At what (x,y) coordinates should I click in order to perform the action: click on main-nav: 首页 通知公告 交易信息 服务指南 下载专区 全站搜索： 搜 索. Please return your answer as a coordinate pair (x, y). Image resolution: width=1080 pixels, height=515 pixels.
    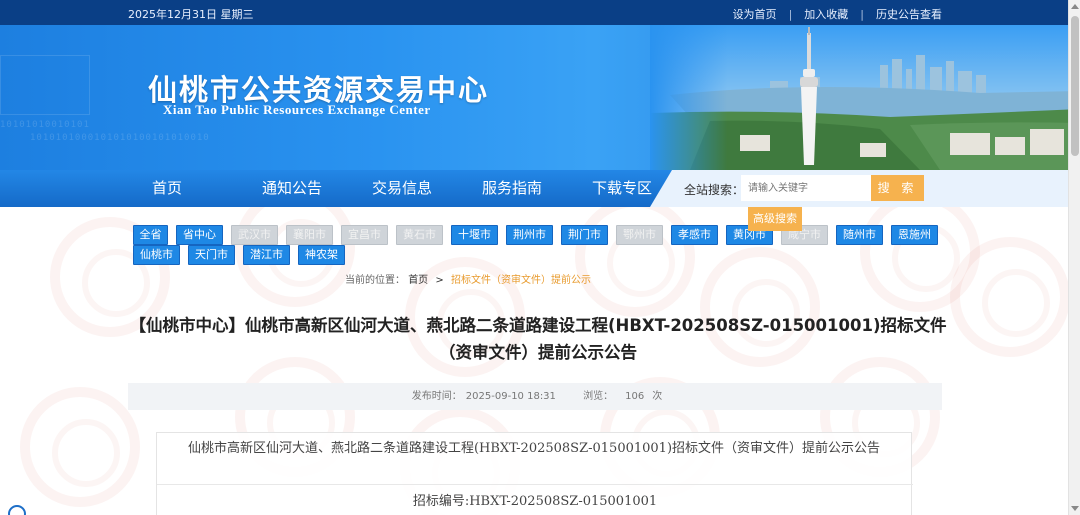
    Looking at the image, I should click on (540, 188).